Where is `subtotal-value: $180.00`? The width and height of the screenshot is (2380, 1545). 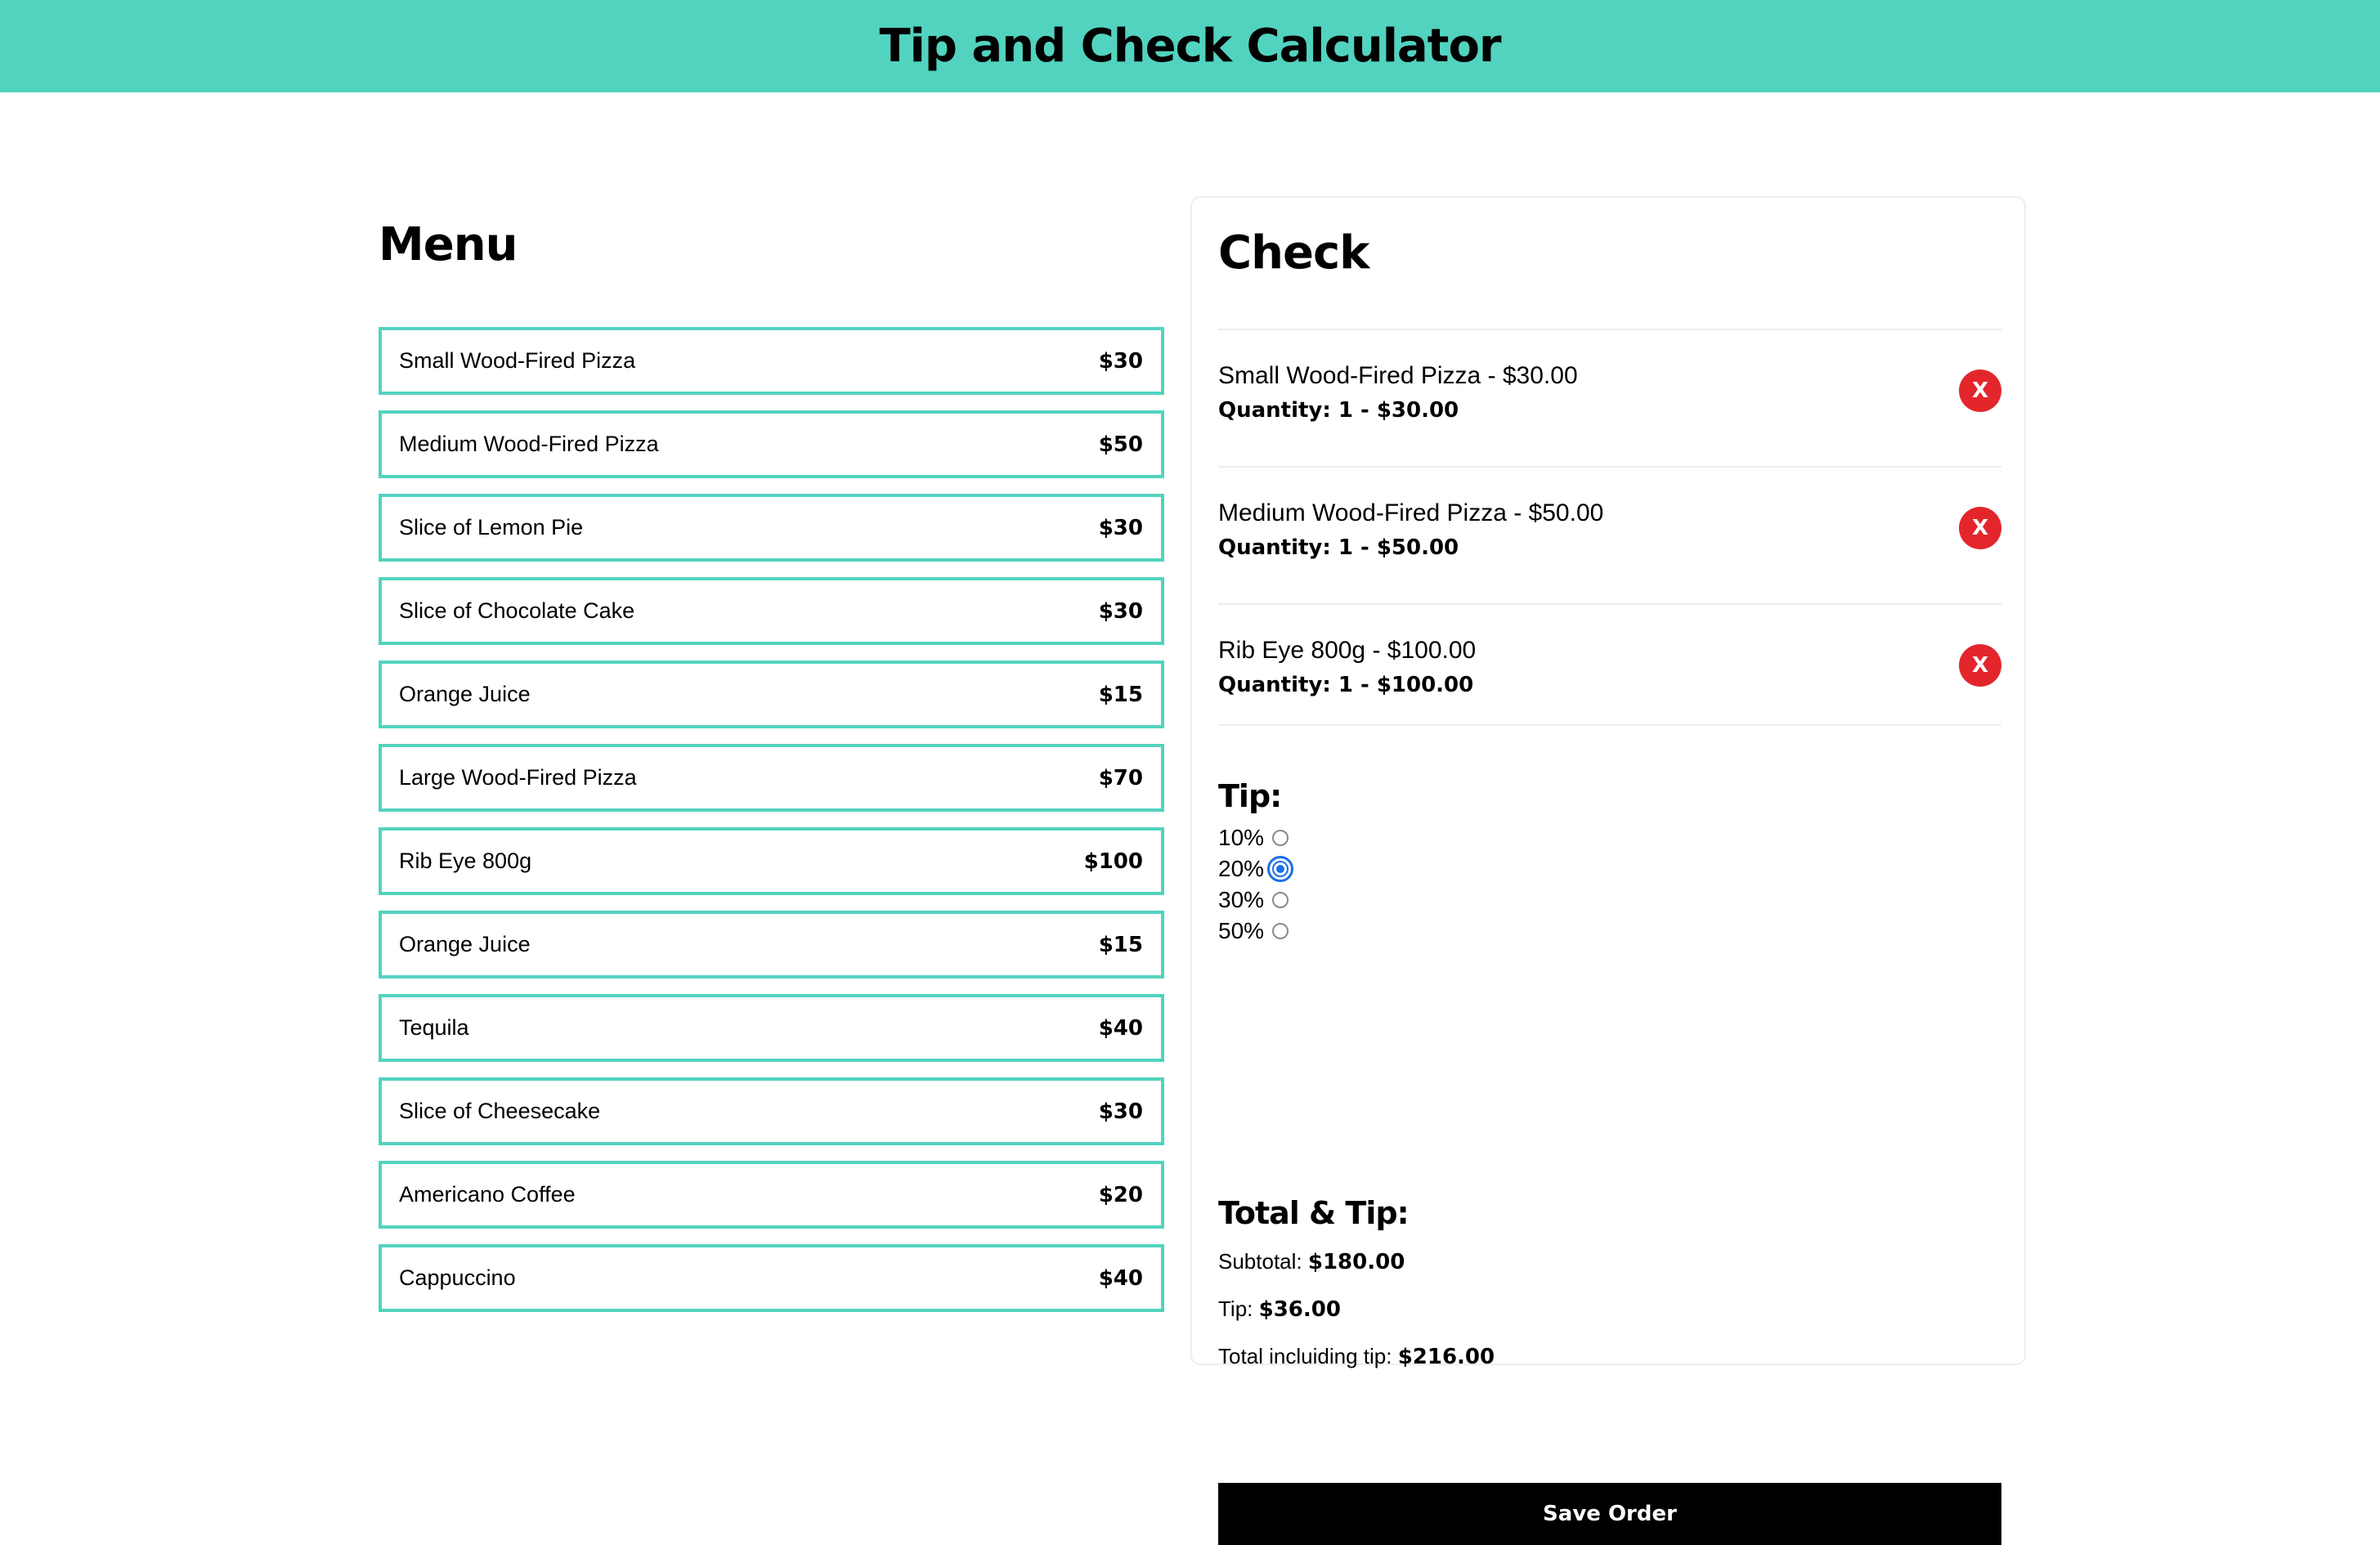 subtotal-value: $180.00 is located at coordinates (1356, 1262).